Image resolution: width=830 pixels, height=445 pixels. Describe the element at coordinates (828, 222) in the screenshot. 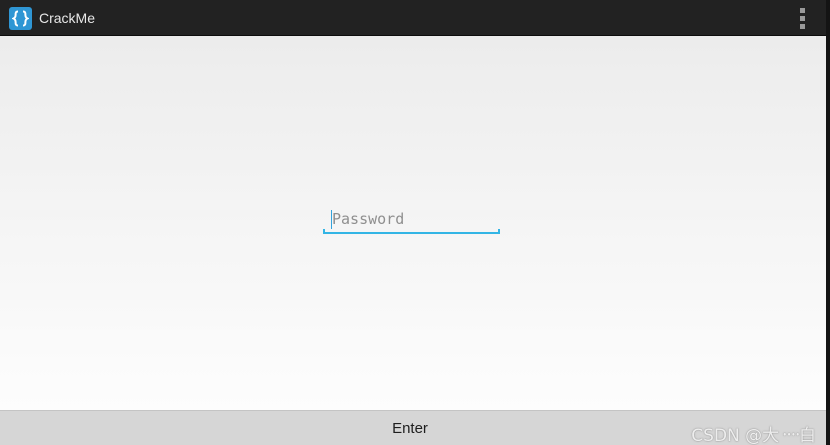

I see `window-edge` at that location.